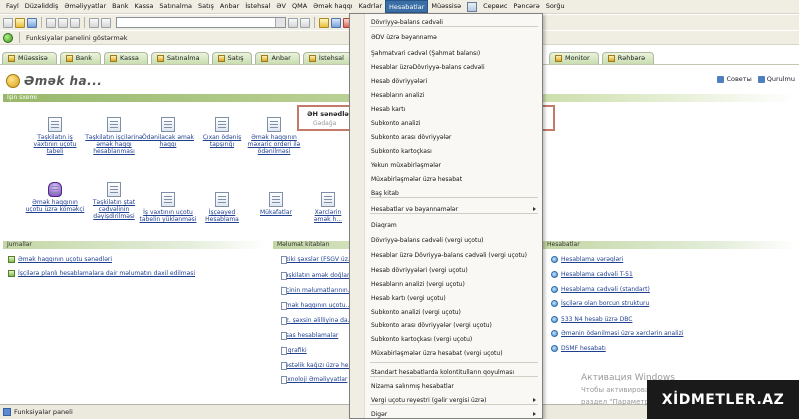 Image resolution: width=799 pixels, height=419 pixels. Describe the element at coordinates (446, 209) in the screenshot. I see `dropdown-item: Hesabatlar və bəyannamələr` at that location.